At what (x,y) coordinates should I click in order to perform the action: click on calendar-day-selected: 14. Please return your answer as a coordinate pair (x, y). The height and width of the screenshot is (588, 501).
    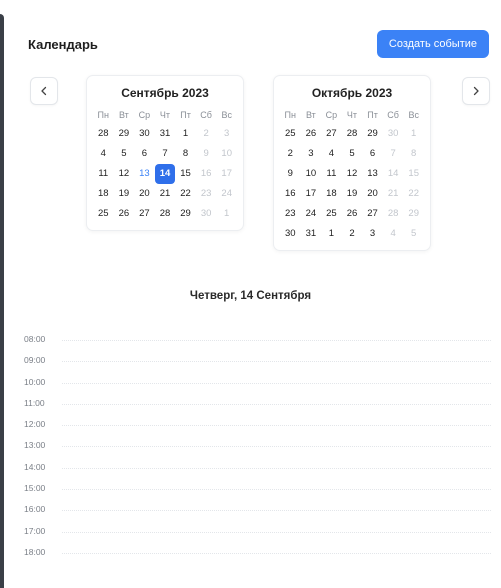
    Looking at the image, I should click on (165, 174).